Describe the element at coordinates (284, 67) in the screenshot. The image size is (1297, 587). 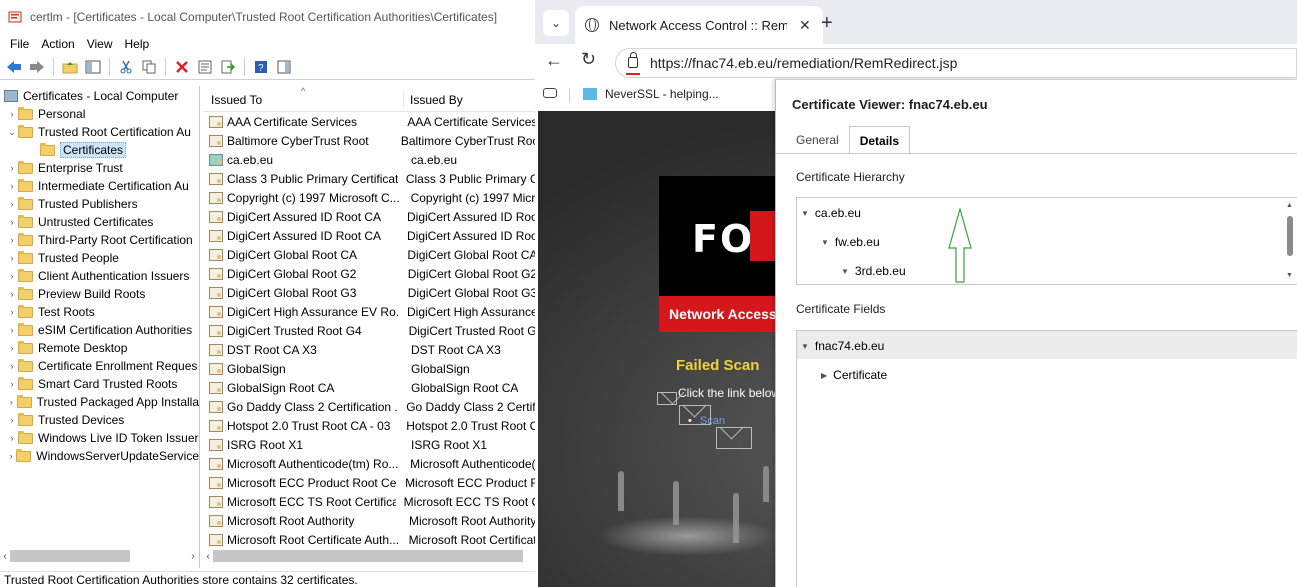
I see `action-pane-icon` at that location.